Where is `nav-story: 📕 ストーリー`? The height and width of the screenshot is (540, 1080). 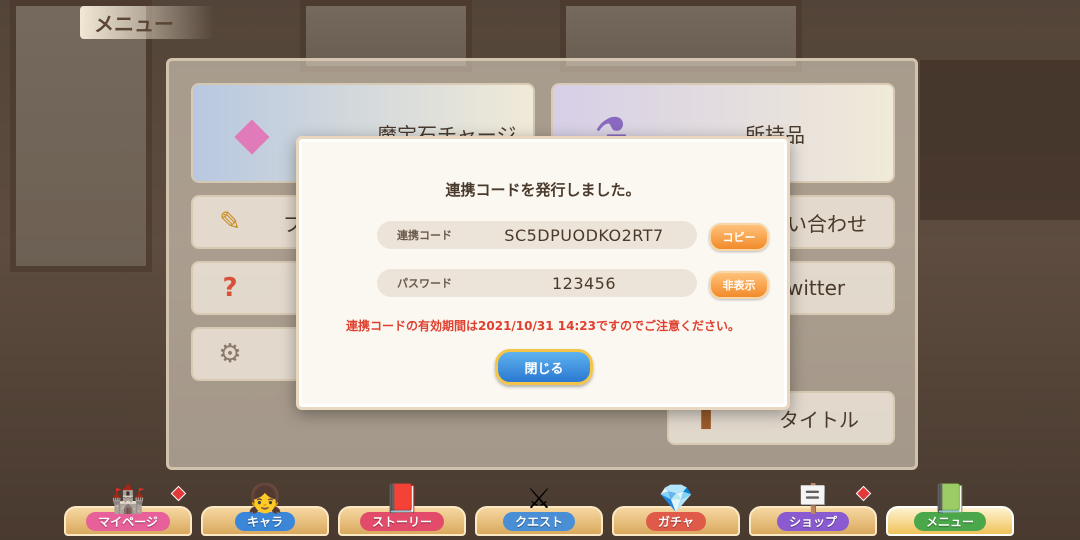 nav-story: 📕 ストーリー is located at coordinates (402, 509).